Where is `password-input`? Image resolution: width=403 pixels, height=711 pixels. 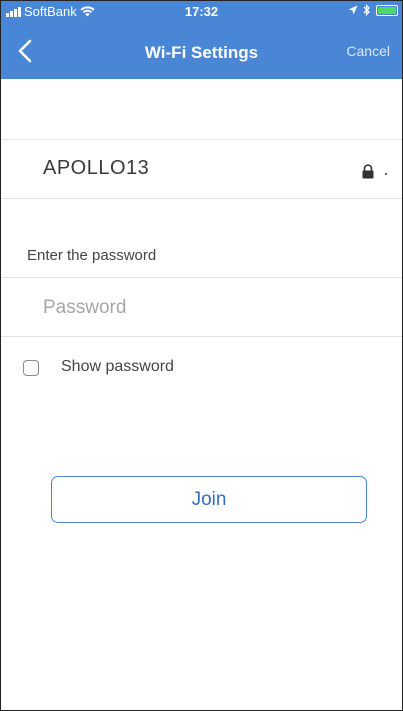
password-input is located at coordinates (208, 308).